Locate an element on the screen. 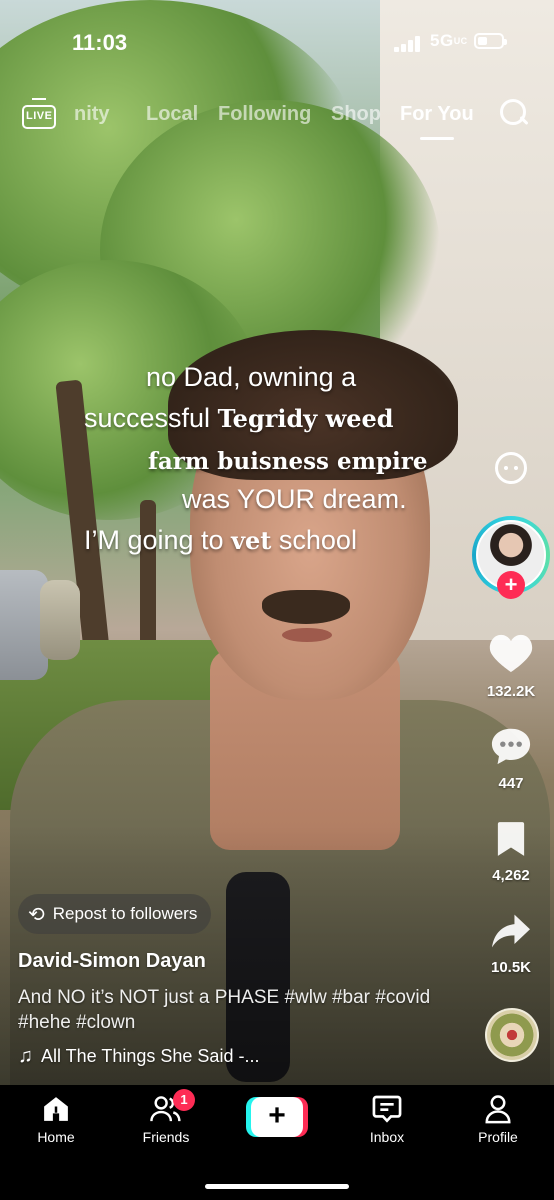 The height and width of the screenshot is (1200, 554). live-icon: LIVE is located at coordinates (40, 113).